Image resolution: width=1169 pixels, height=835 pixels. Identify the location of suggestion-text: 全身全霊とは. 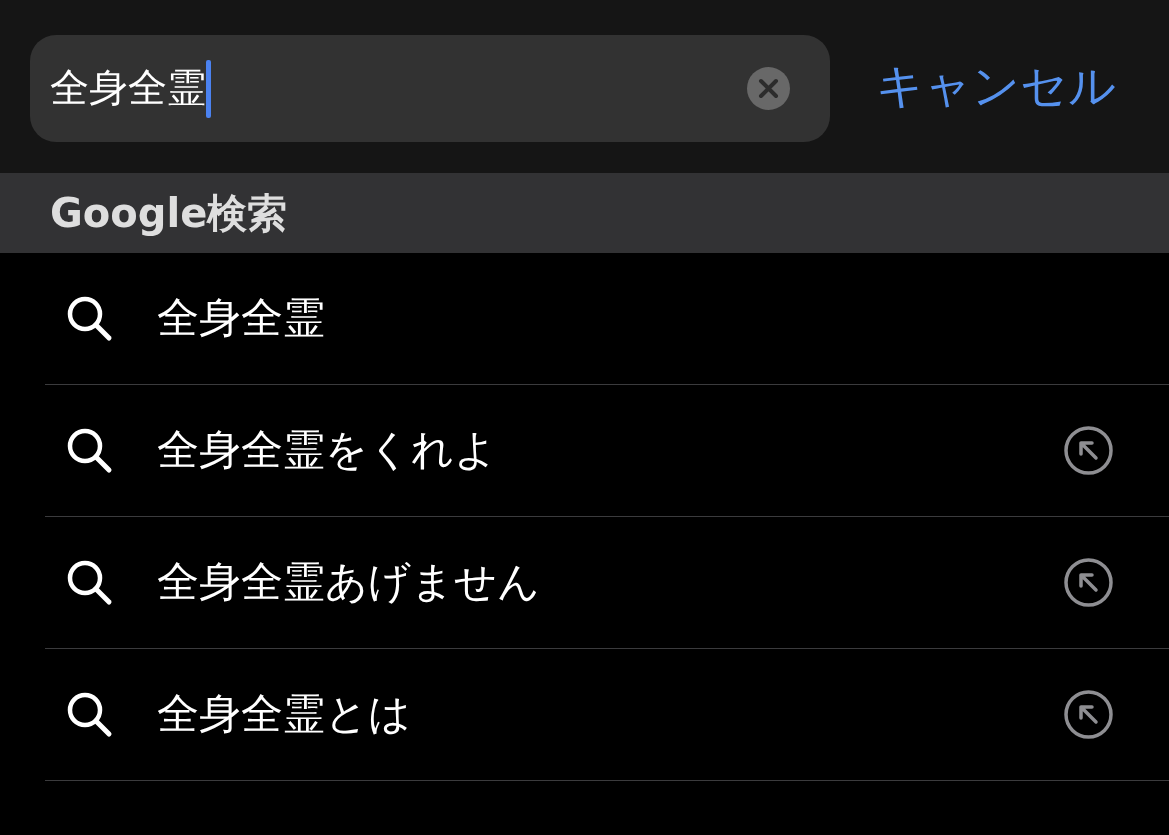
(284, 714).